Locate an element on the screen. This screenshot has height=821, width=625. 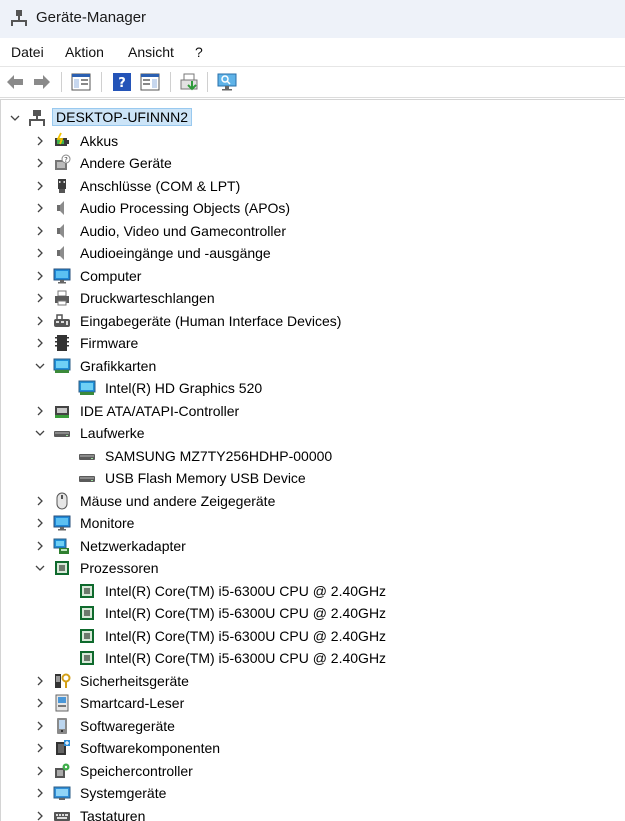
category-label: Anschlüsse (COM & LPT) is located at coordinates (160, 186).